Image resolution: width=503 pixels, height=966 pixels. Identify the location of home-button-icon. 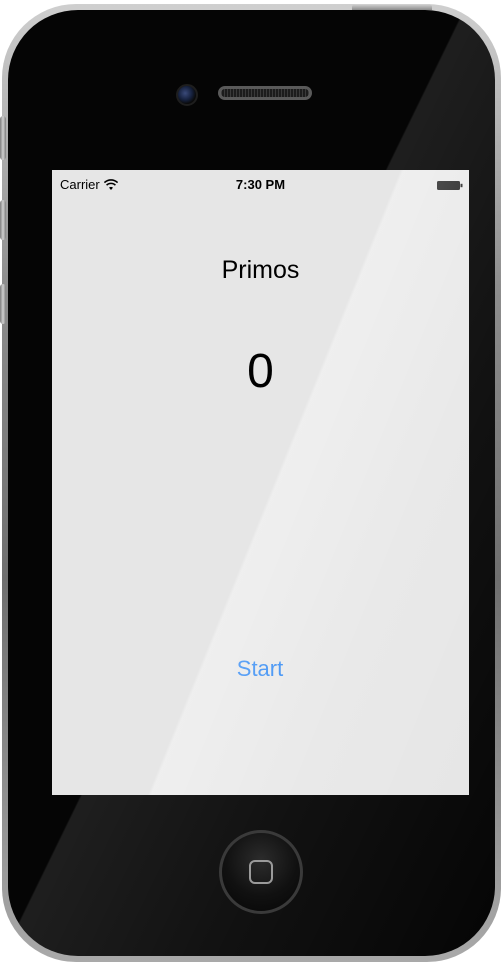
(261, 872).